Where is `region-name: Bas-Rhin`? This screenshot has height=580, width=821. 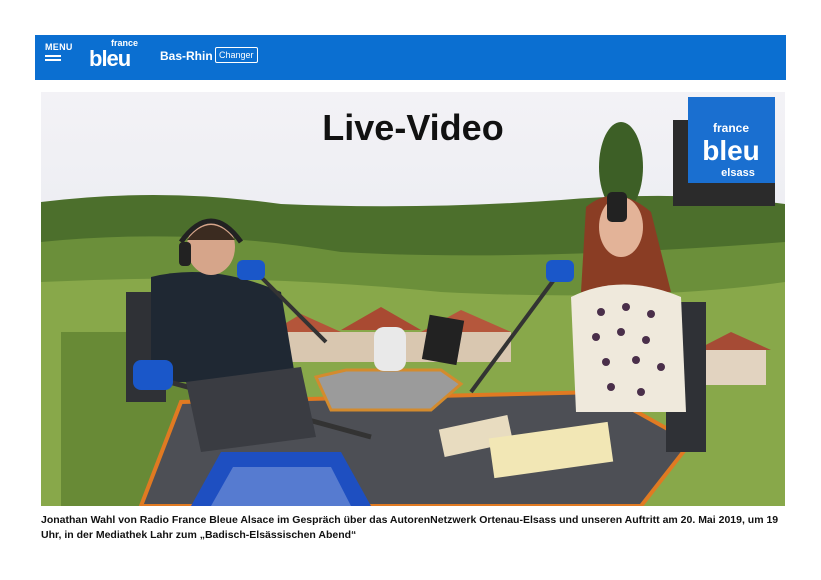 region-name: Bas-Rhin is located at coordinates (186, 56).